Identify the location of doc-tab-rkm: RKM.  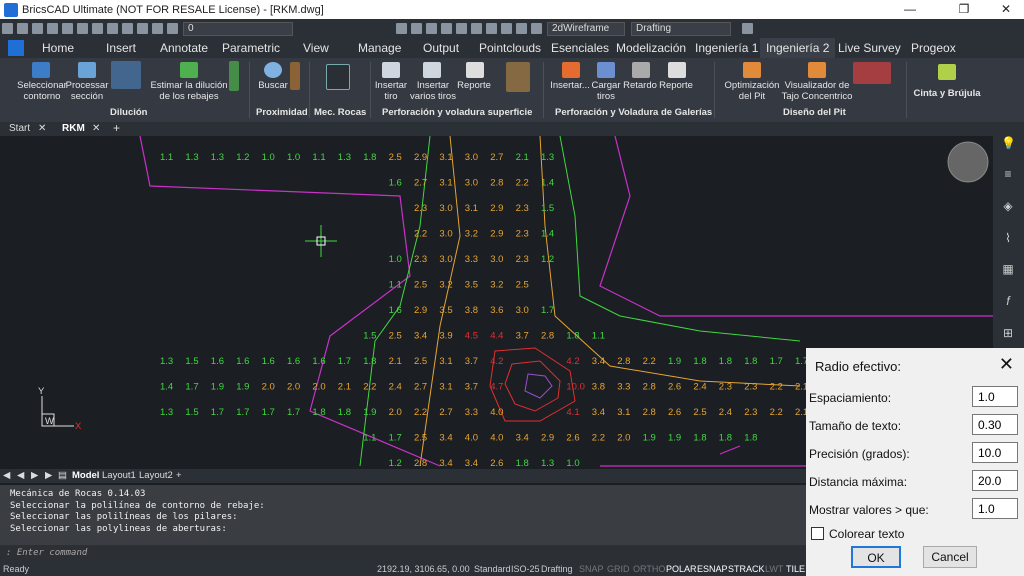
(73, 128).